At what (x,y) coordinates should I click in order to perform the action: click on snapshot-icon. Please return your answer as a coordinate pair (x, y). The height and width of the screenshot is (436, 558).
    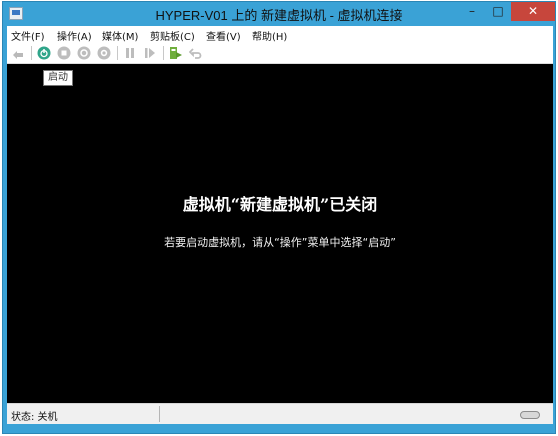
    Looking at the image, I should click on (176, 53).